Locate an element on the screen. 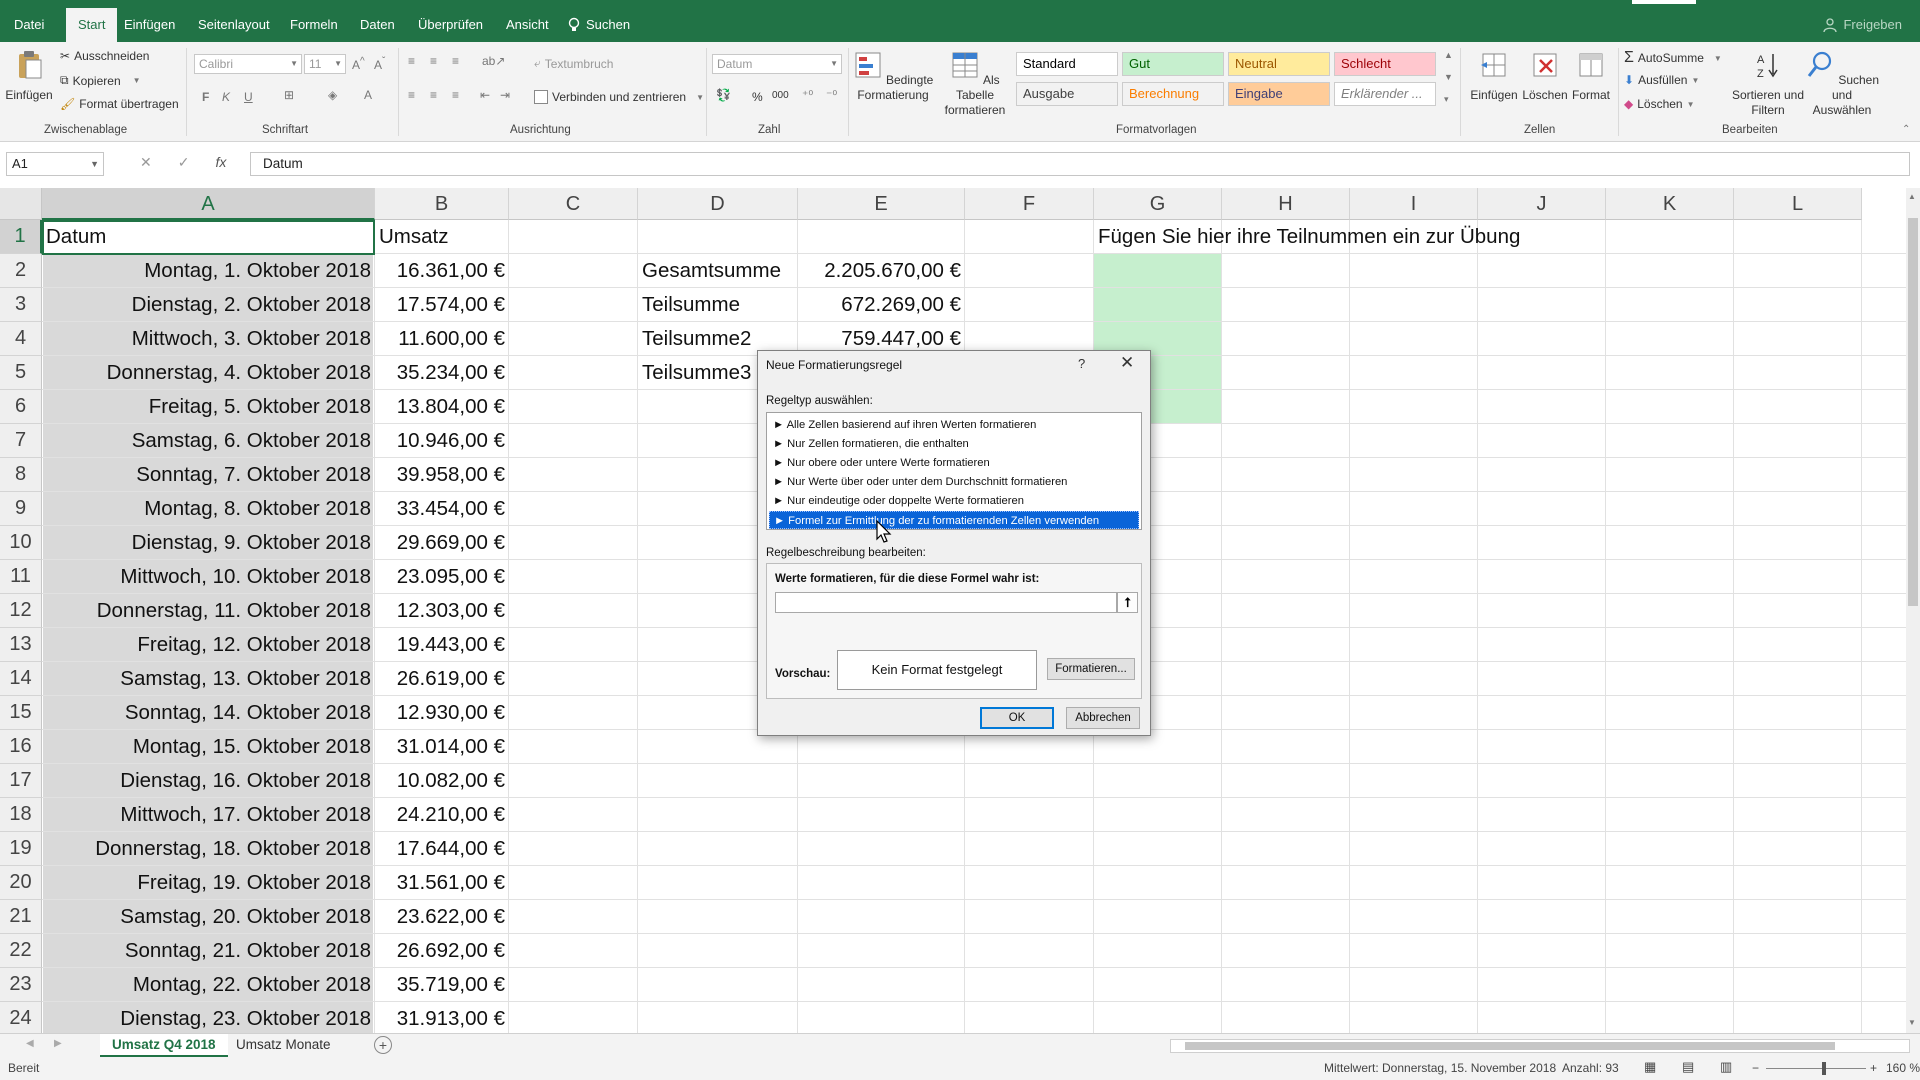  column-header-l: L is located at coordinates (1798, 204).